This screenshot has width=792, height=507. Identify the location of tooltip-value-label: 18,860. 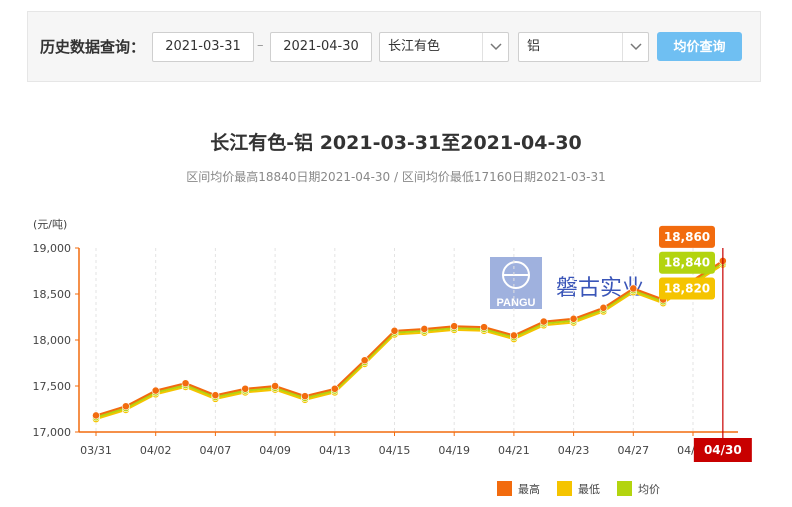
(687, 237).